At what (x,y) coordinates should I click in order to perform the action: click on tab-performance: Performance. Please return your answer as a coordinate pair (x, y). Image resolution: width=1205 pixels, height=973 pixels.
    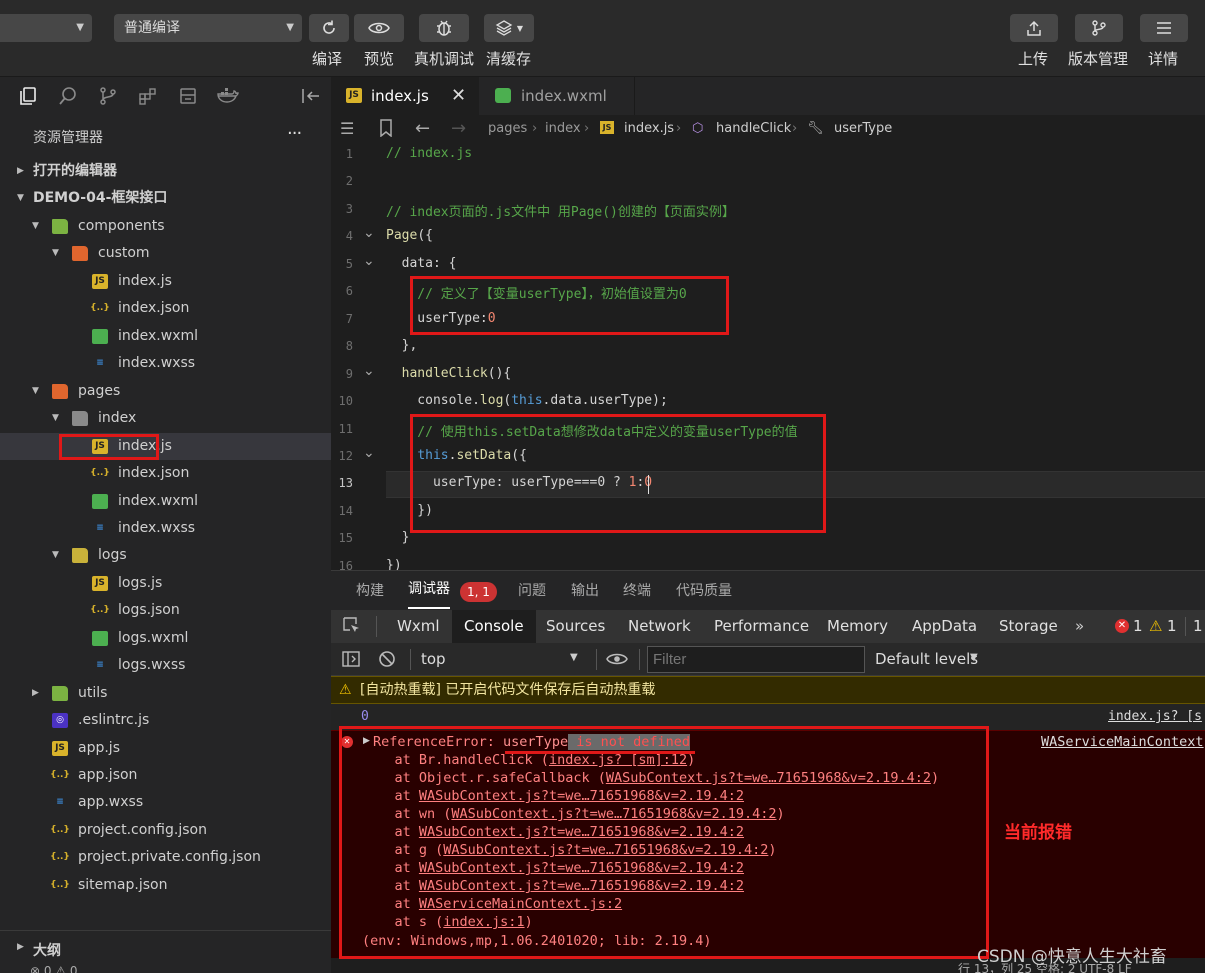
    Looking at the image, I should click on (761, 626).